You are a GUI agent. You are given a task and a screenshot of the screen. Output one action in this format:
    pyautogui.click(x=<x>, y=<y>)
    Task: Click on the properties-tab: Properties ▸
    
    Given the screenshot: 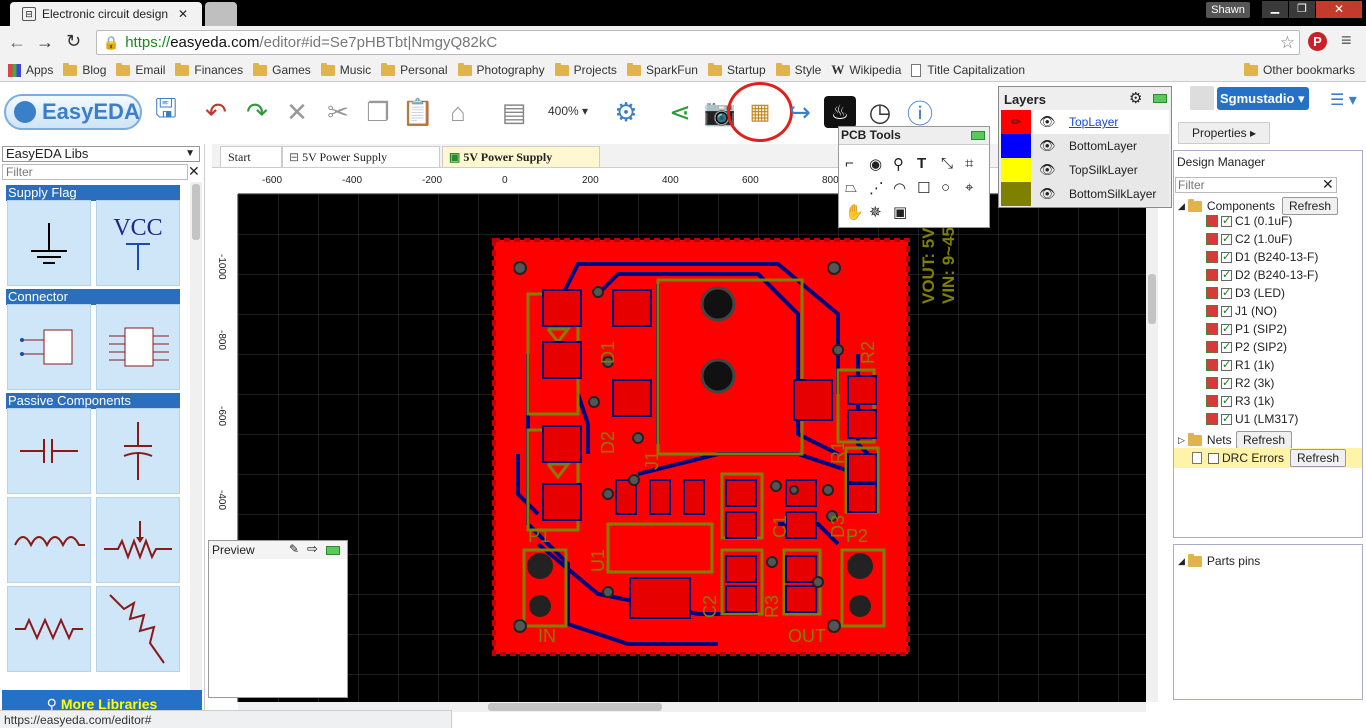 What is the action you would take?
    pyautogui.click(x=1224, y=133)
    